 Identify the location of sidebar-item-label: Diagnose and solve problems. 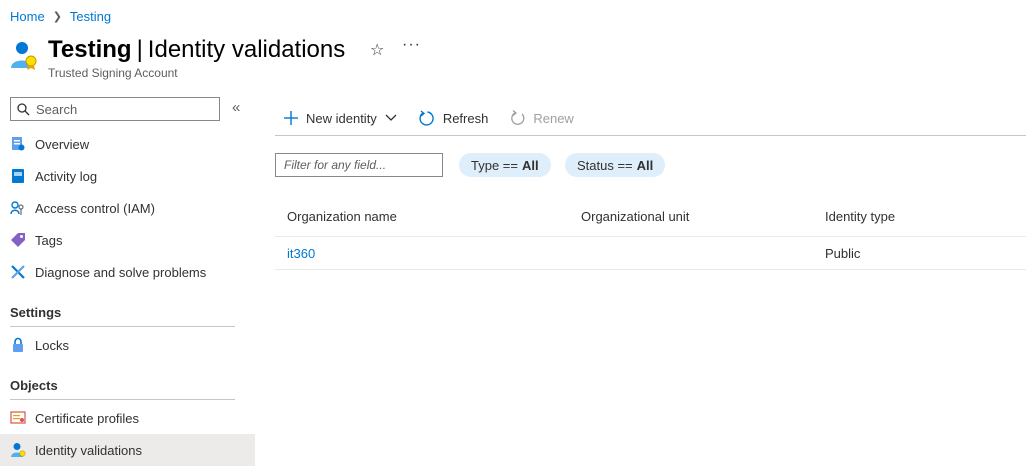
(121, 272).